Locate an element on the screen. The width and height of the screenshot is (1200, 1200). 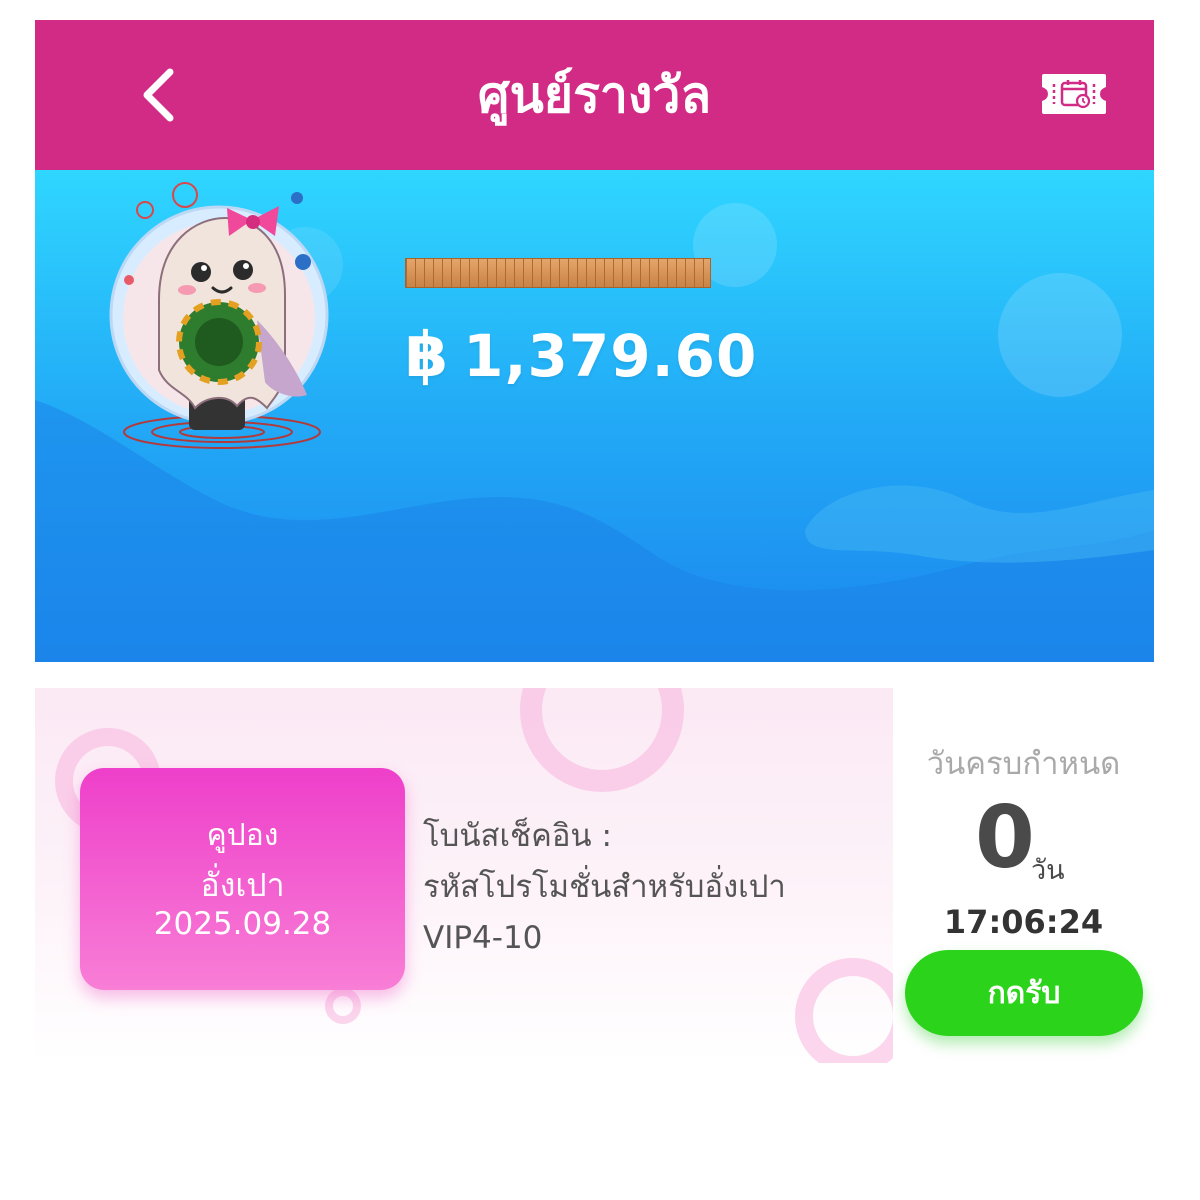
top-bar: ศูนย์รางวัล is located at coordinates (594, 95).